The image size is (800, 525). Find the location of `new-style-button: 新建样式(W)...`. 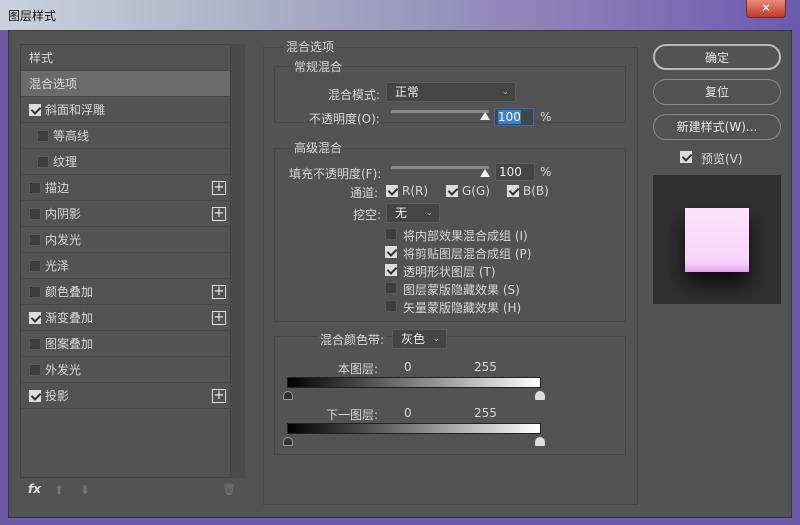

new-style-button: 新建样式(W)... is located at coordinates (717, 127).